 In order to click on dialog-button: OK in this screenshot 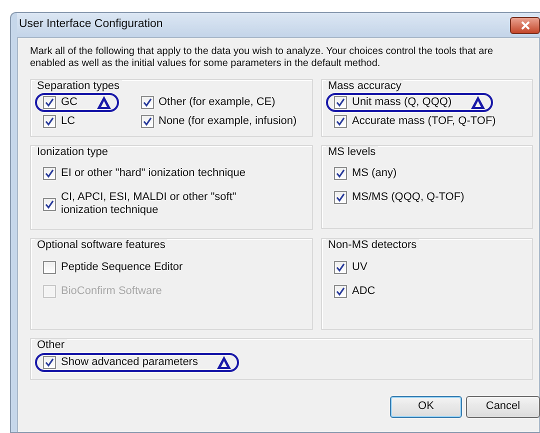, I will do `click(426, 407)`.